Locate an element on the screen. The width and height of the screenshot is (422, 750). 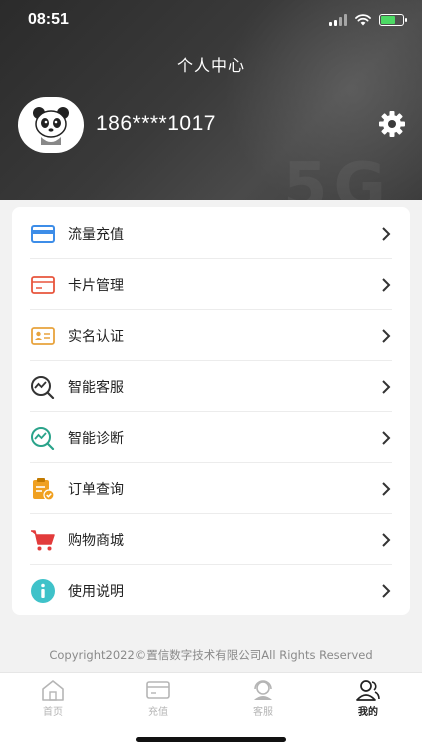
card-manage-icon is located at coordinates (43, 285).